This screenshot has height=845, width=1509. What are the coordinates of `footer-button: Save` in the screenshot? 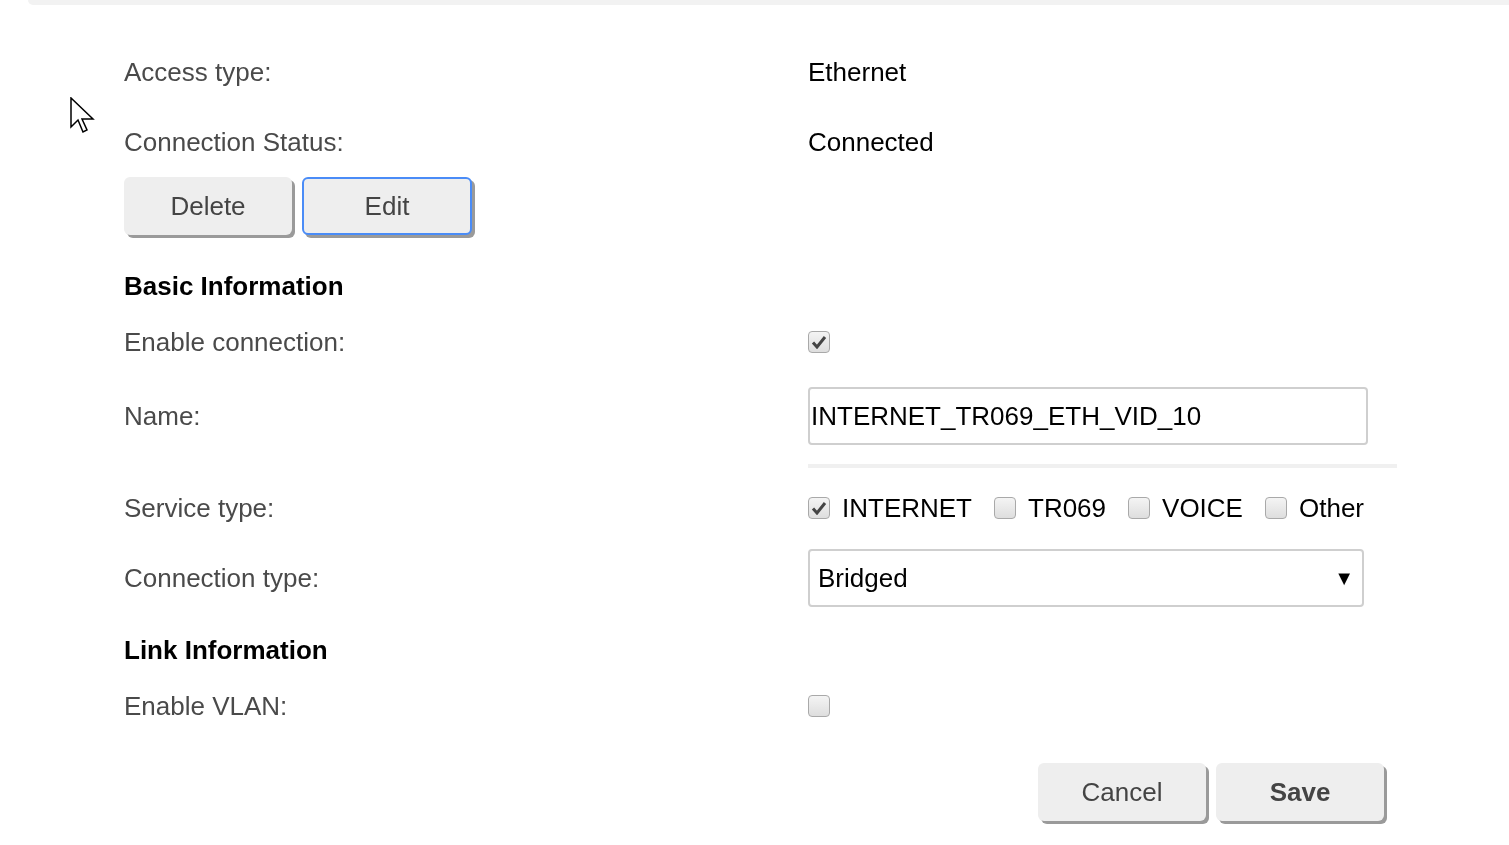 It's located at (1300, 792).